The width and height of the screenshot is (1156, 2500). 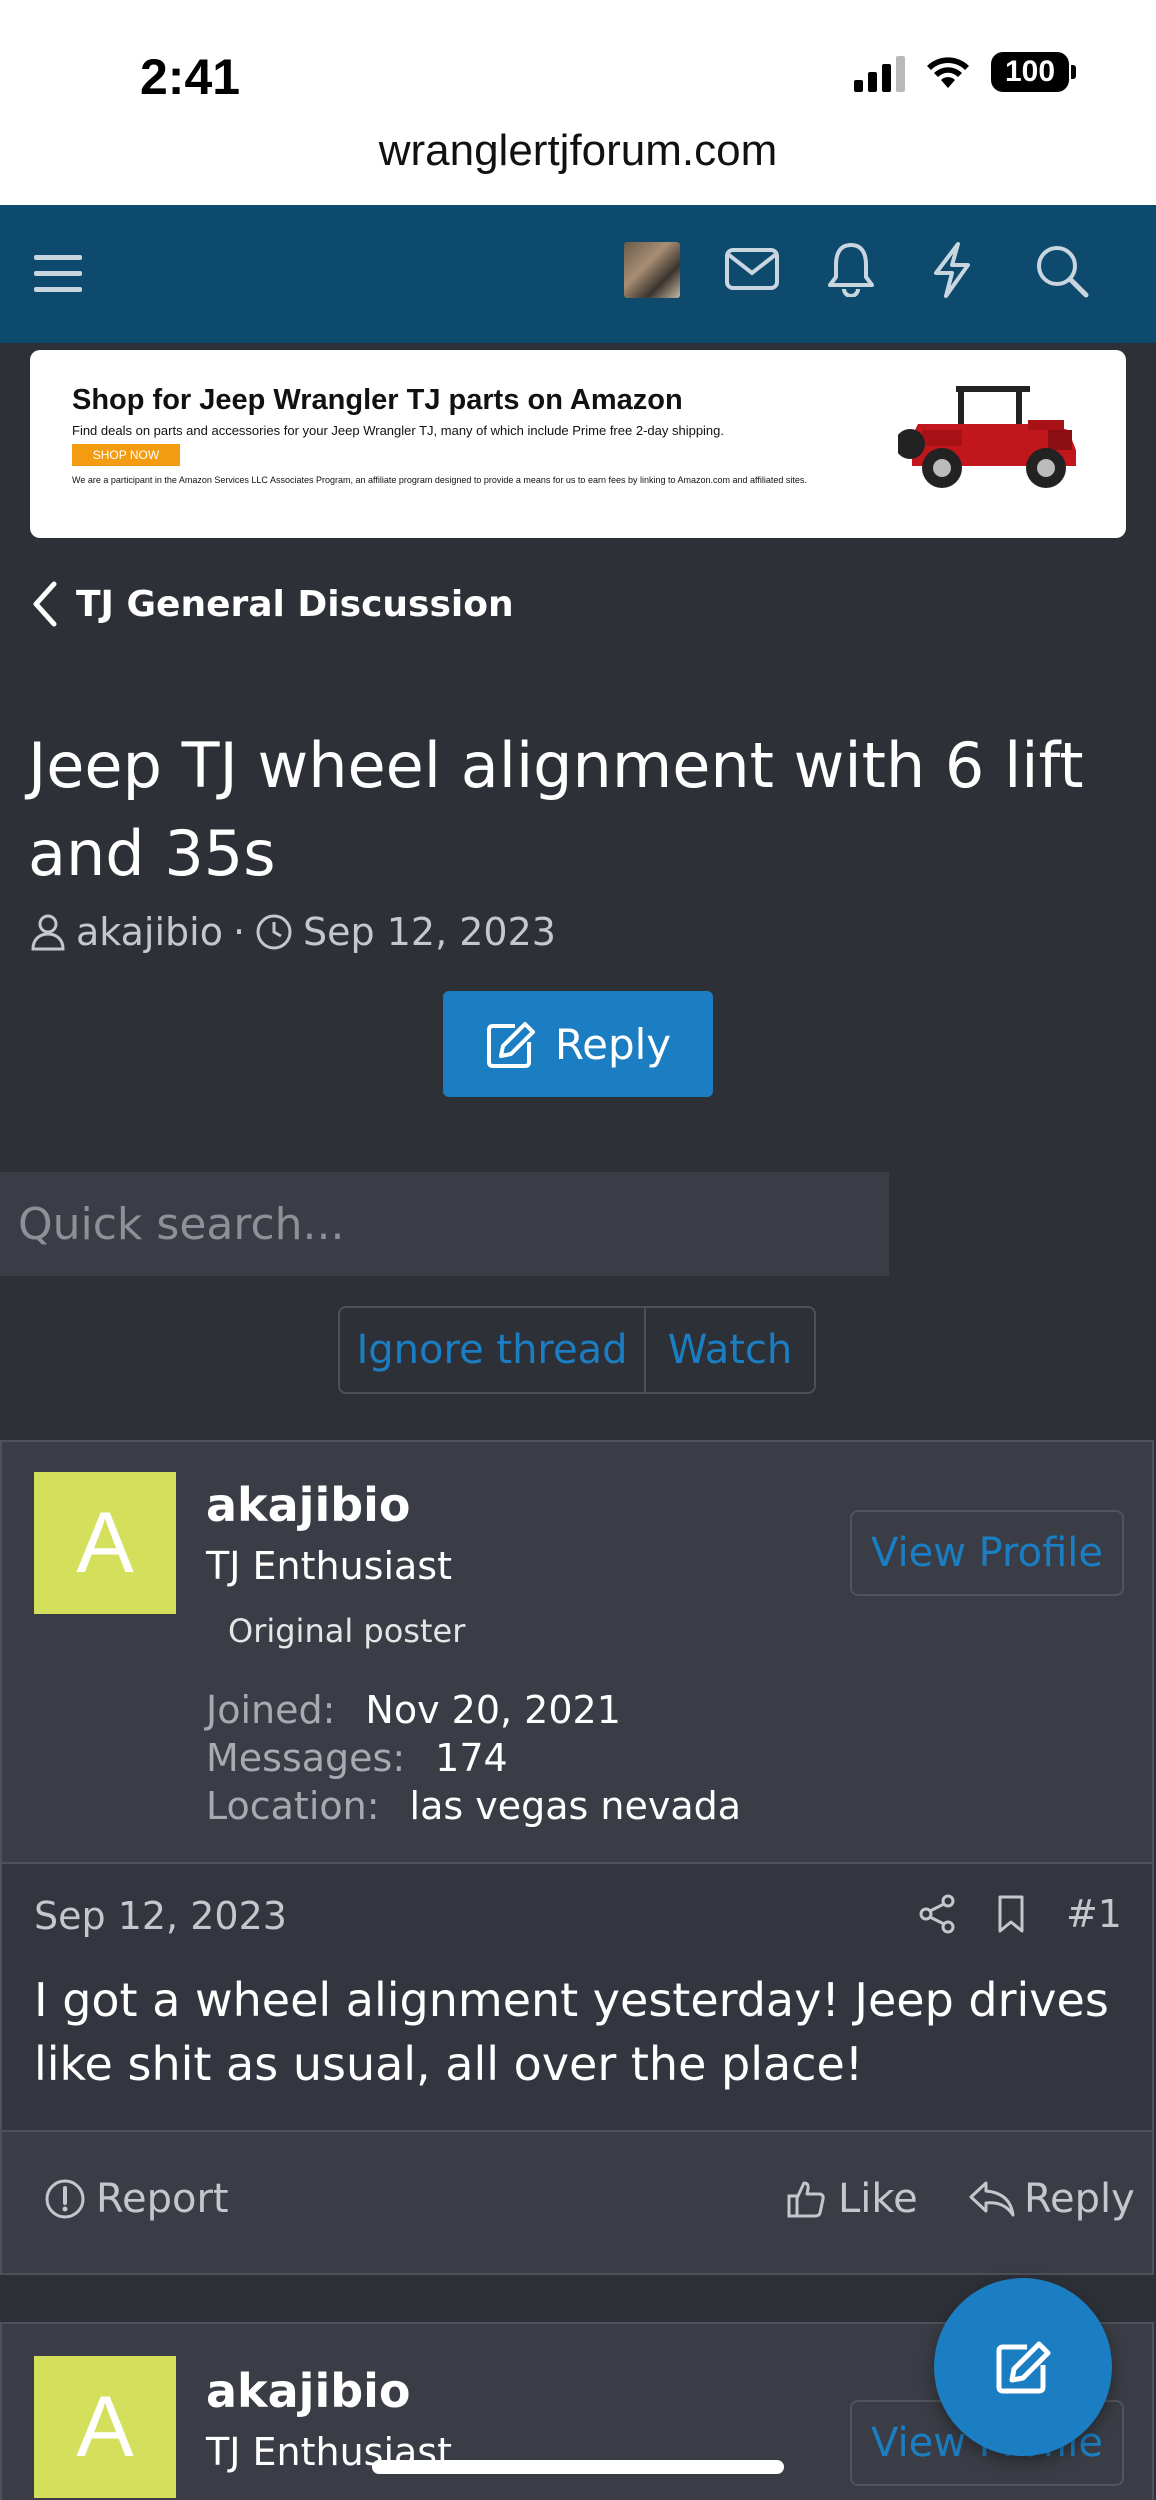 I want to click on search-icon, so click(x=1062, y=271).